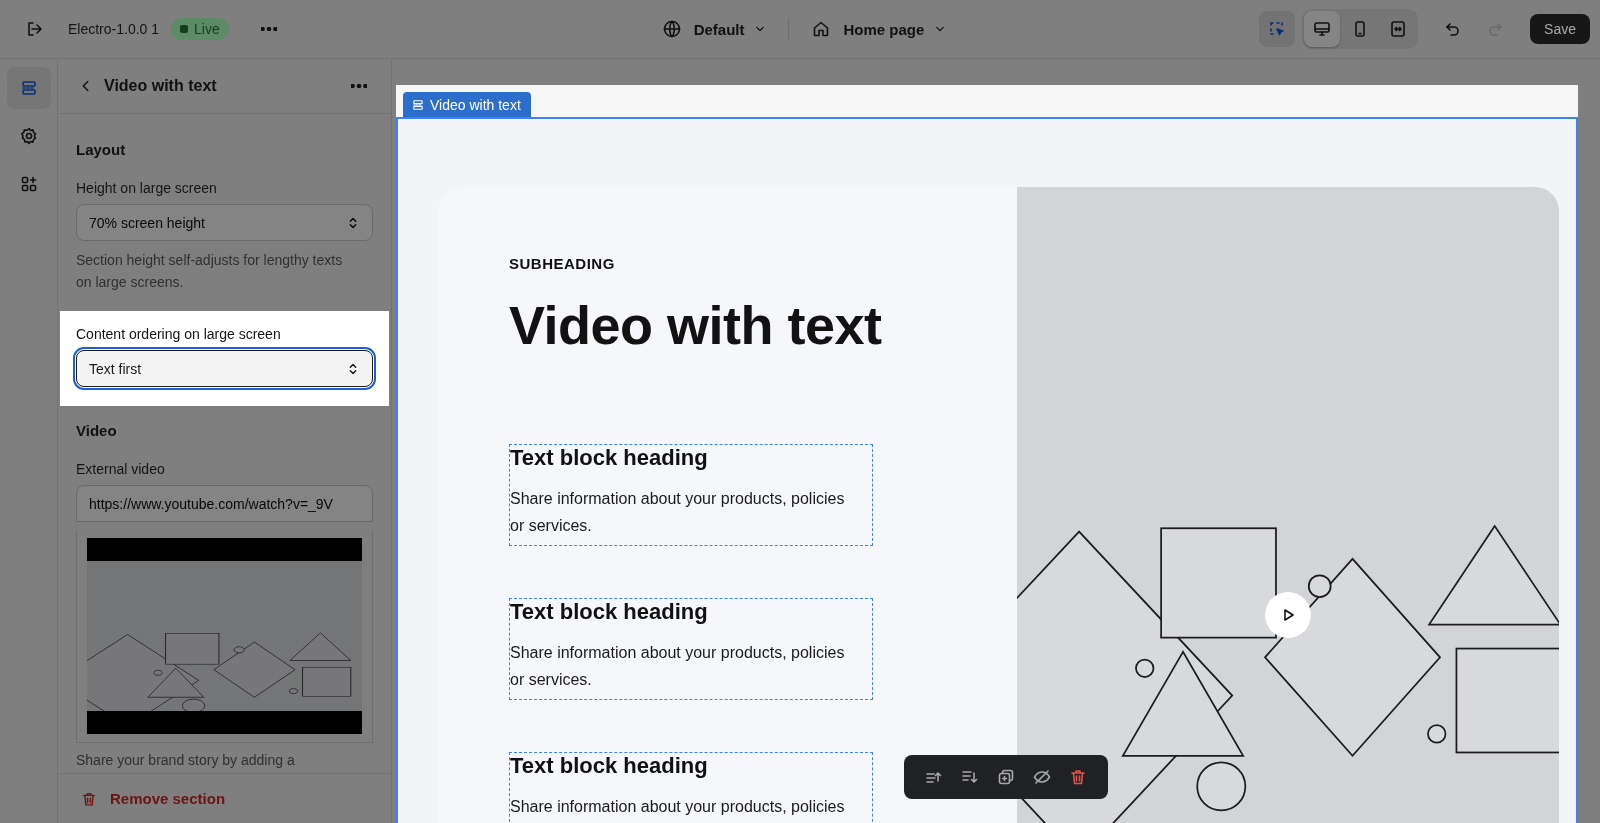 This screenshot has width=1600, height=823. Describe the element at coordinates (671, 29) in the screenshot. I see `globe-icon` at that location.